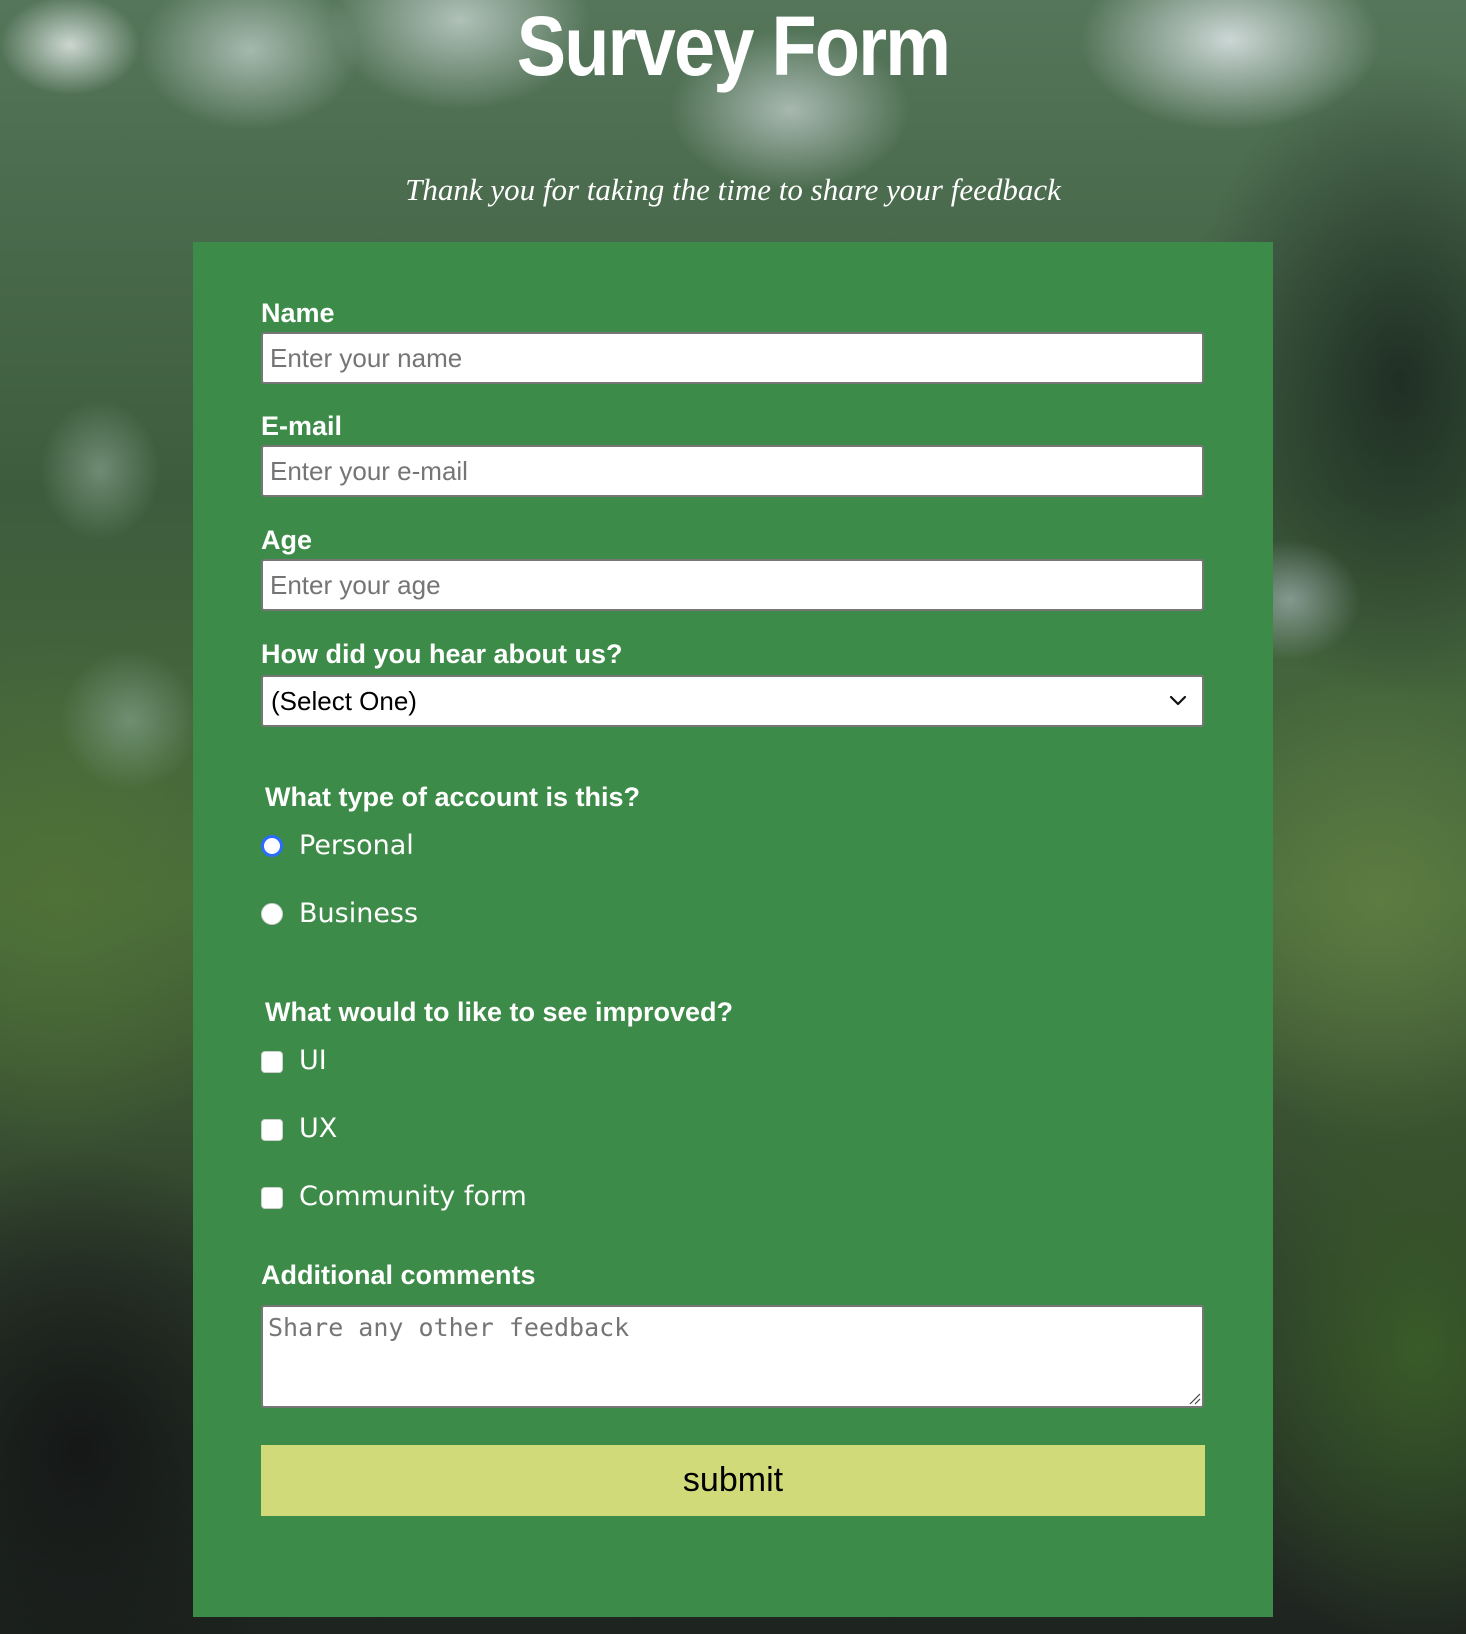 The image size is (1466, 1634). I want to click on resize-handle-icon, so click(1195, 1399).